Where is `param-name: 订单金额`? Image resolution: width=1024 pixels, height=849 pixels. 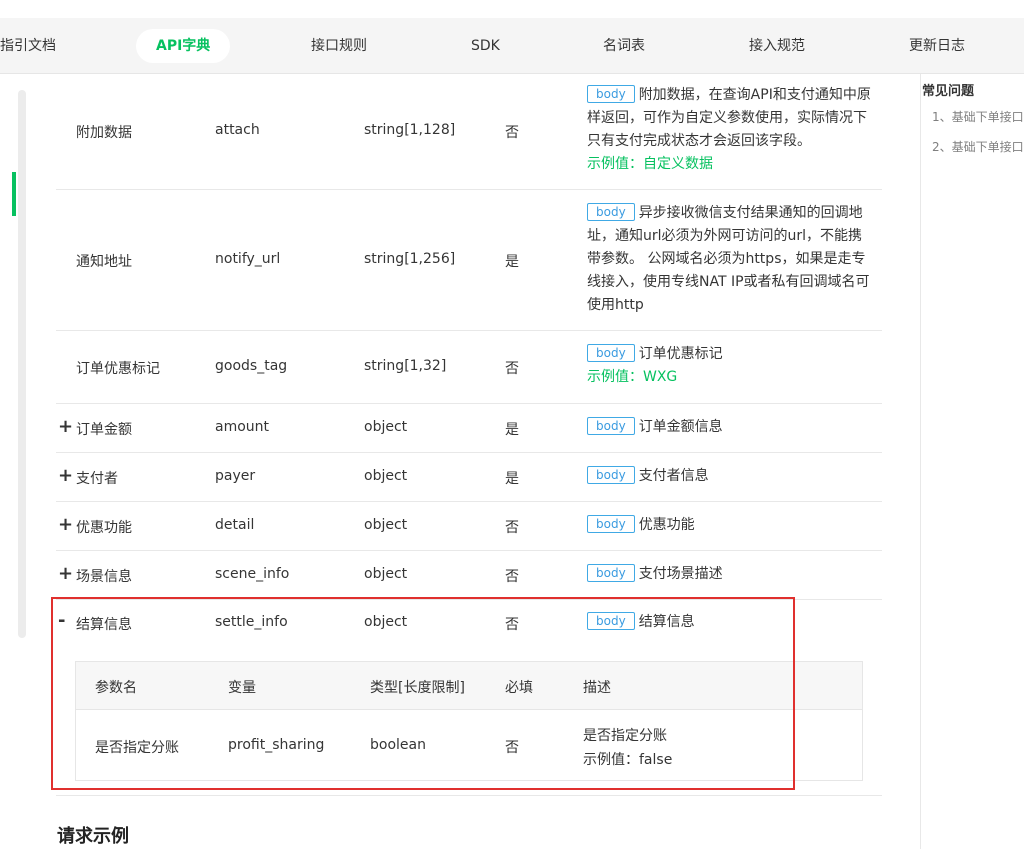 param-name: 订单金额 is located at coordinates (104, 430).